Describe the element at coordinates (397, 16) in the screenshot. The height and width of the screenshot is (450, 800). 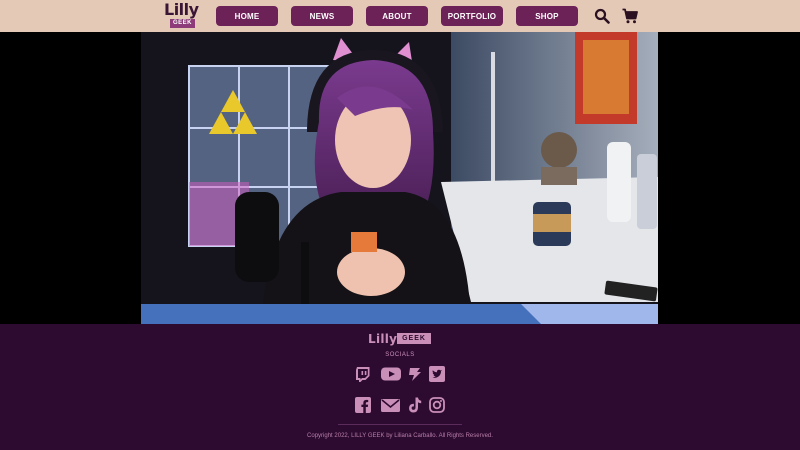
I see `nav-about-button: ABOUT` at that location.